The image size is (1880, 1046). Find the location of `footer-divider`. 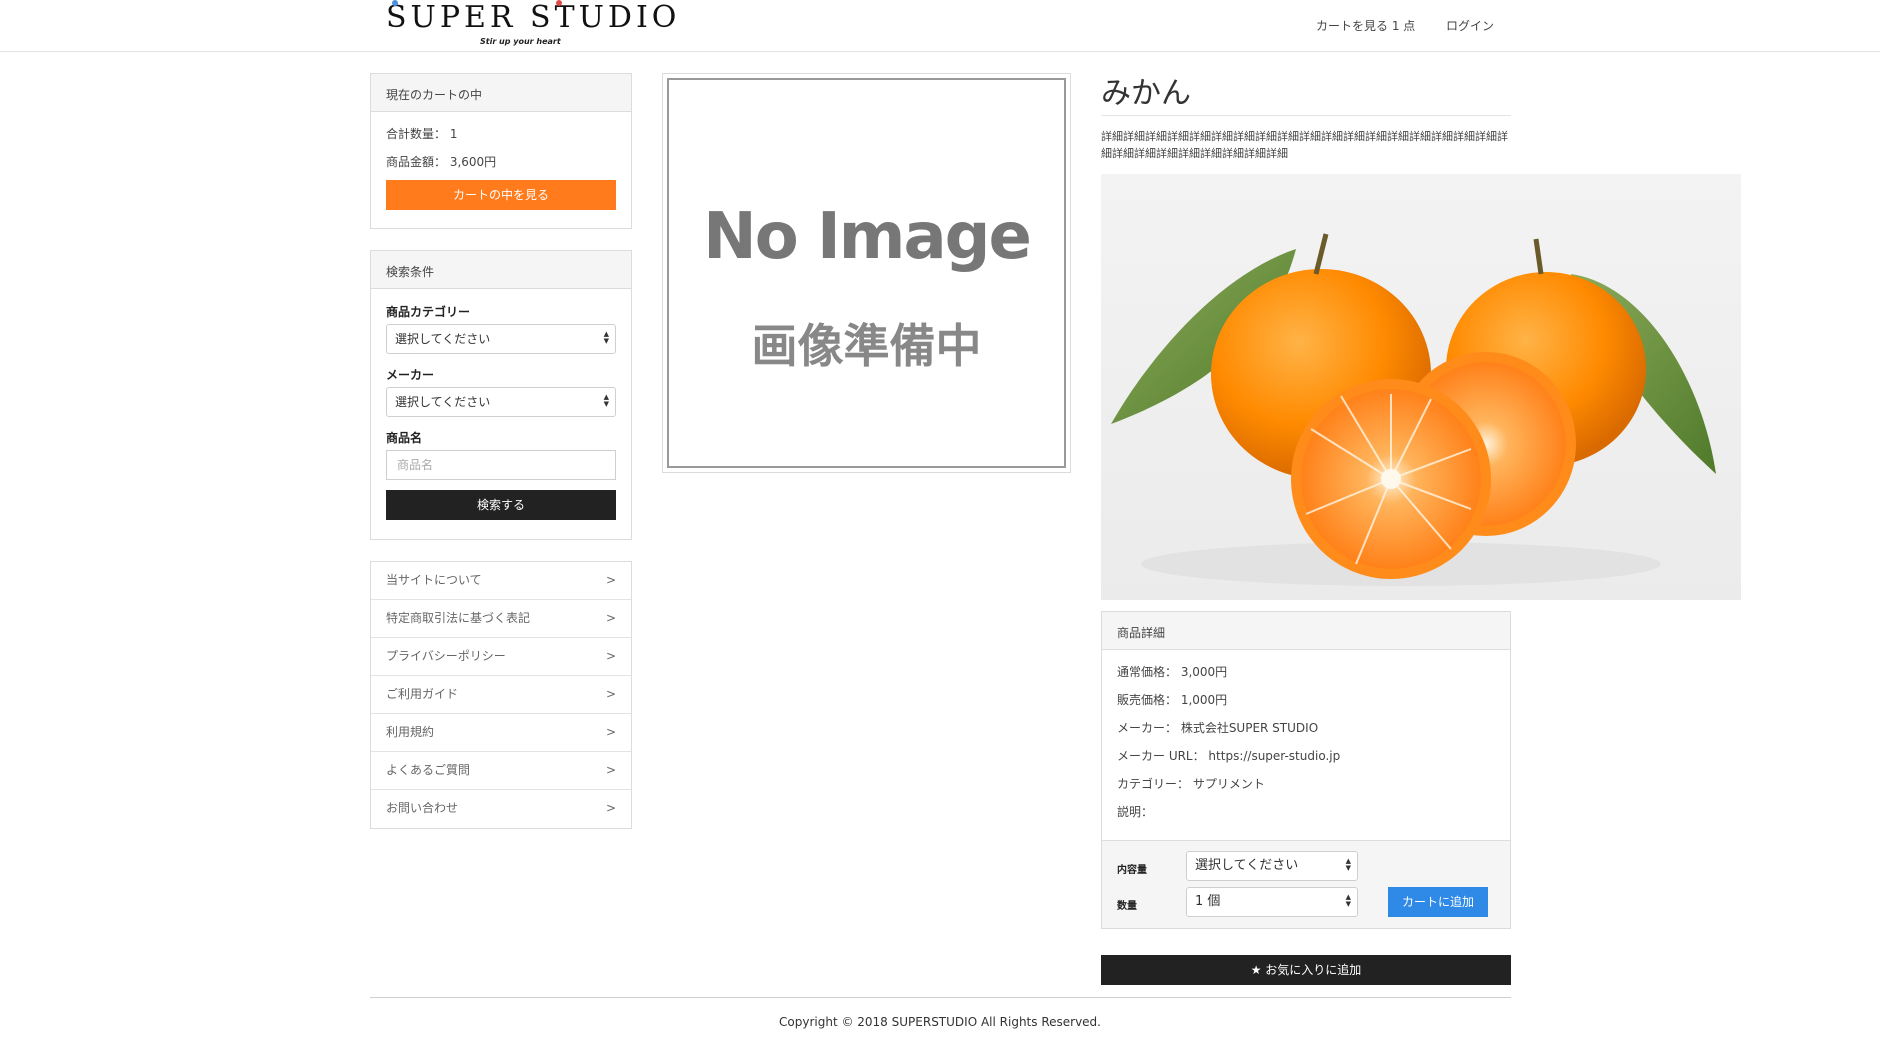

footer-divider is located at coordinates (940, 997).